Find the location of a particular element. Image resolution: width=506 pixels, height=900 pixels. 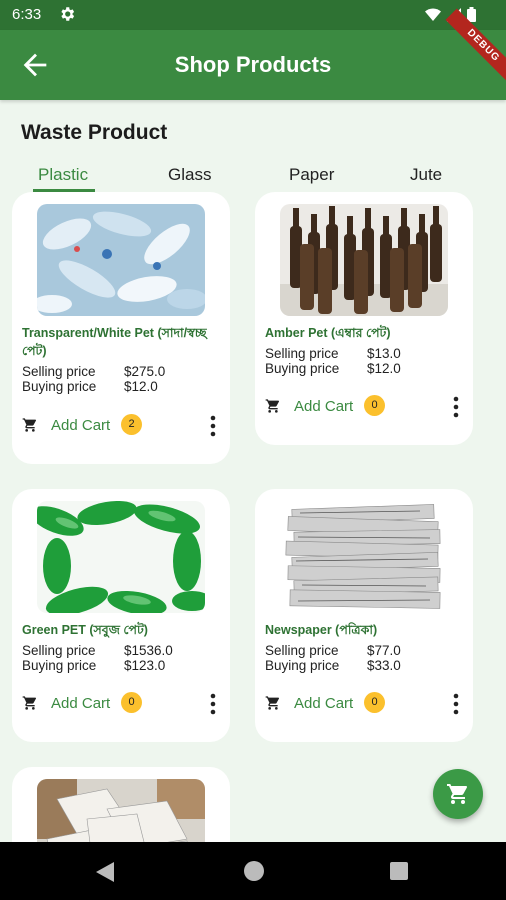

nav-home-icon is located at coordinates (254, 871).